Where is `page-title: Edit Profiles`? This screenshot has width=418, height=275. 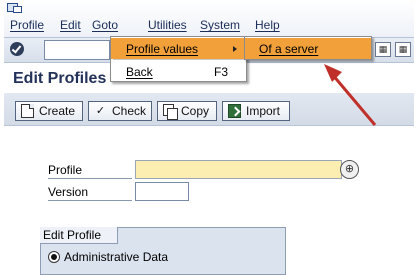
page-title: Edit Profiles is located at coordinates (60, 78).